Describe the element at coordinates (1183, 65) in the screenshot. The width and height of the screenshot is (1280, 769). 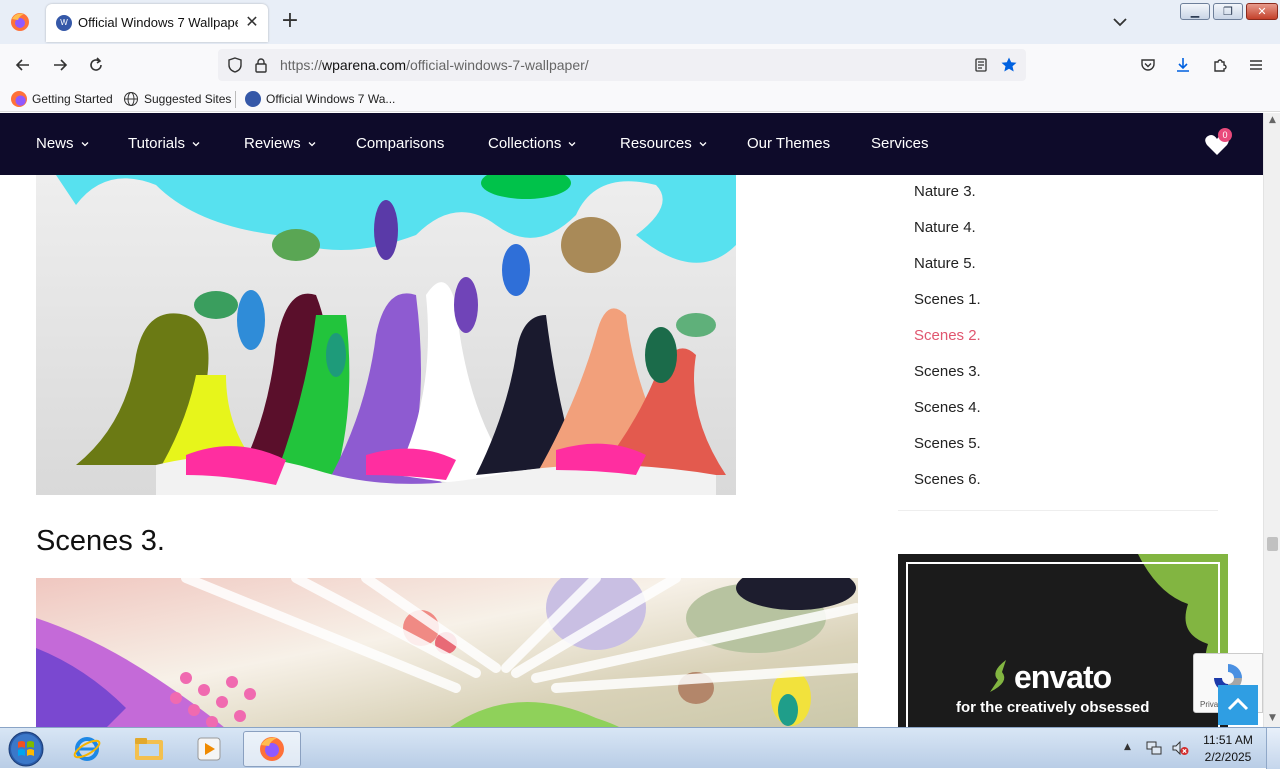
I see `downloads-icon` at that location.